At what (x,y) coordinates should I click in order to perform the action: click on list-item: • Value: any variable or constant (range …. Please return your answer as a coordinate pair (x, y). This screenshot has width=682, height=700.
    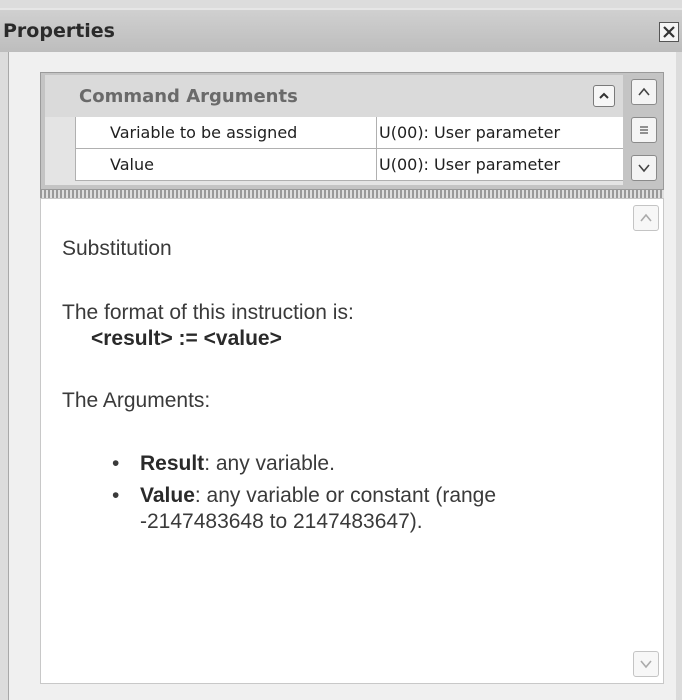
    Looking at the image, I should click on (358, 509).